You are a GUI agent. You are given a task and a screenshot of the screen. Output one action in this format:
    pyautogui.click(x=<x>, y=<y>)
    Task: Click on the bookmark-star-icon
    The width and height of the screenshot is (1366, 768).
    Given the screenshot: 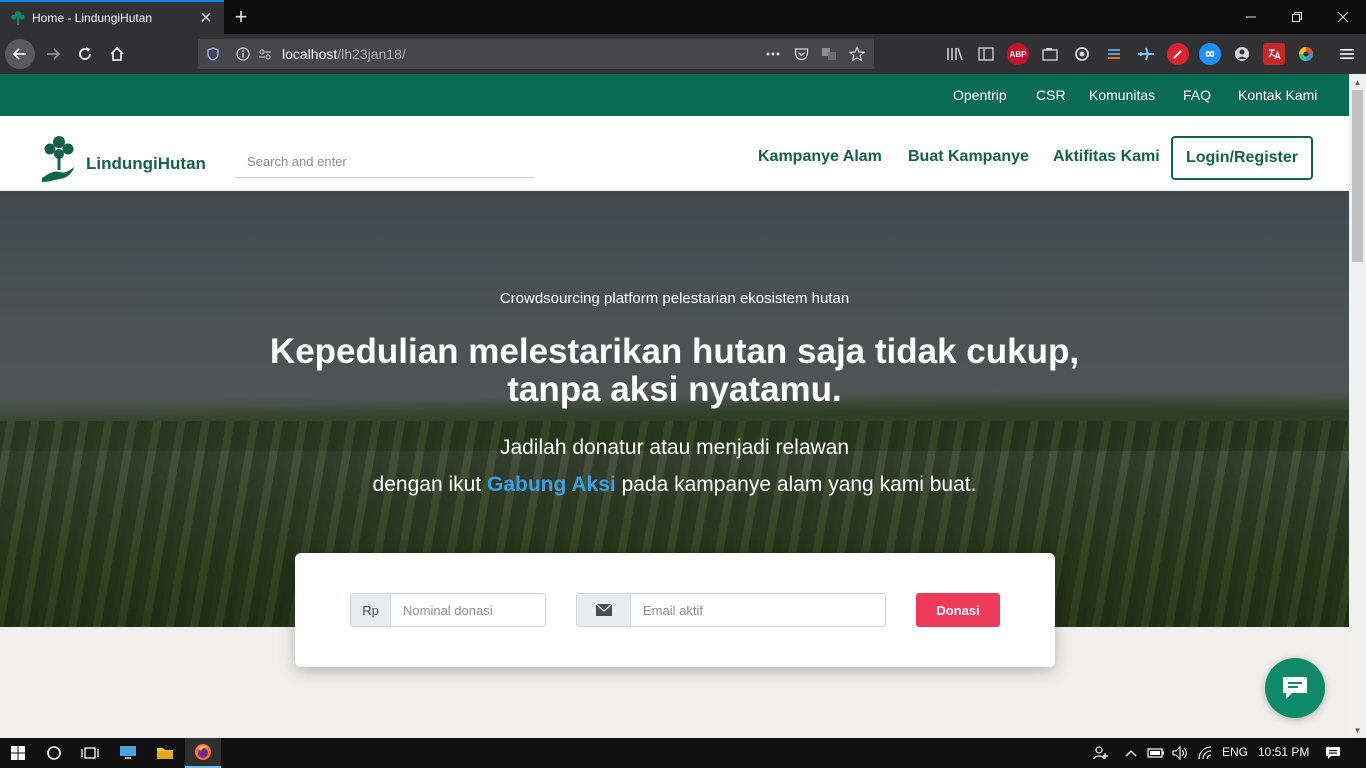 What is the action you would take?
    pyautogui.click(x=857, y=54)
    